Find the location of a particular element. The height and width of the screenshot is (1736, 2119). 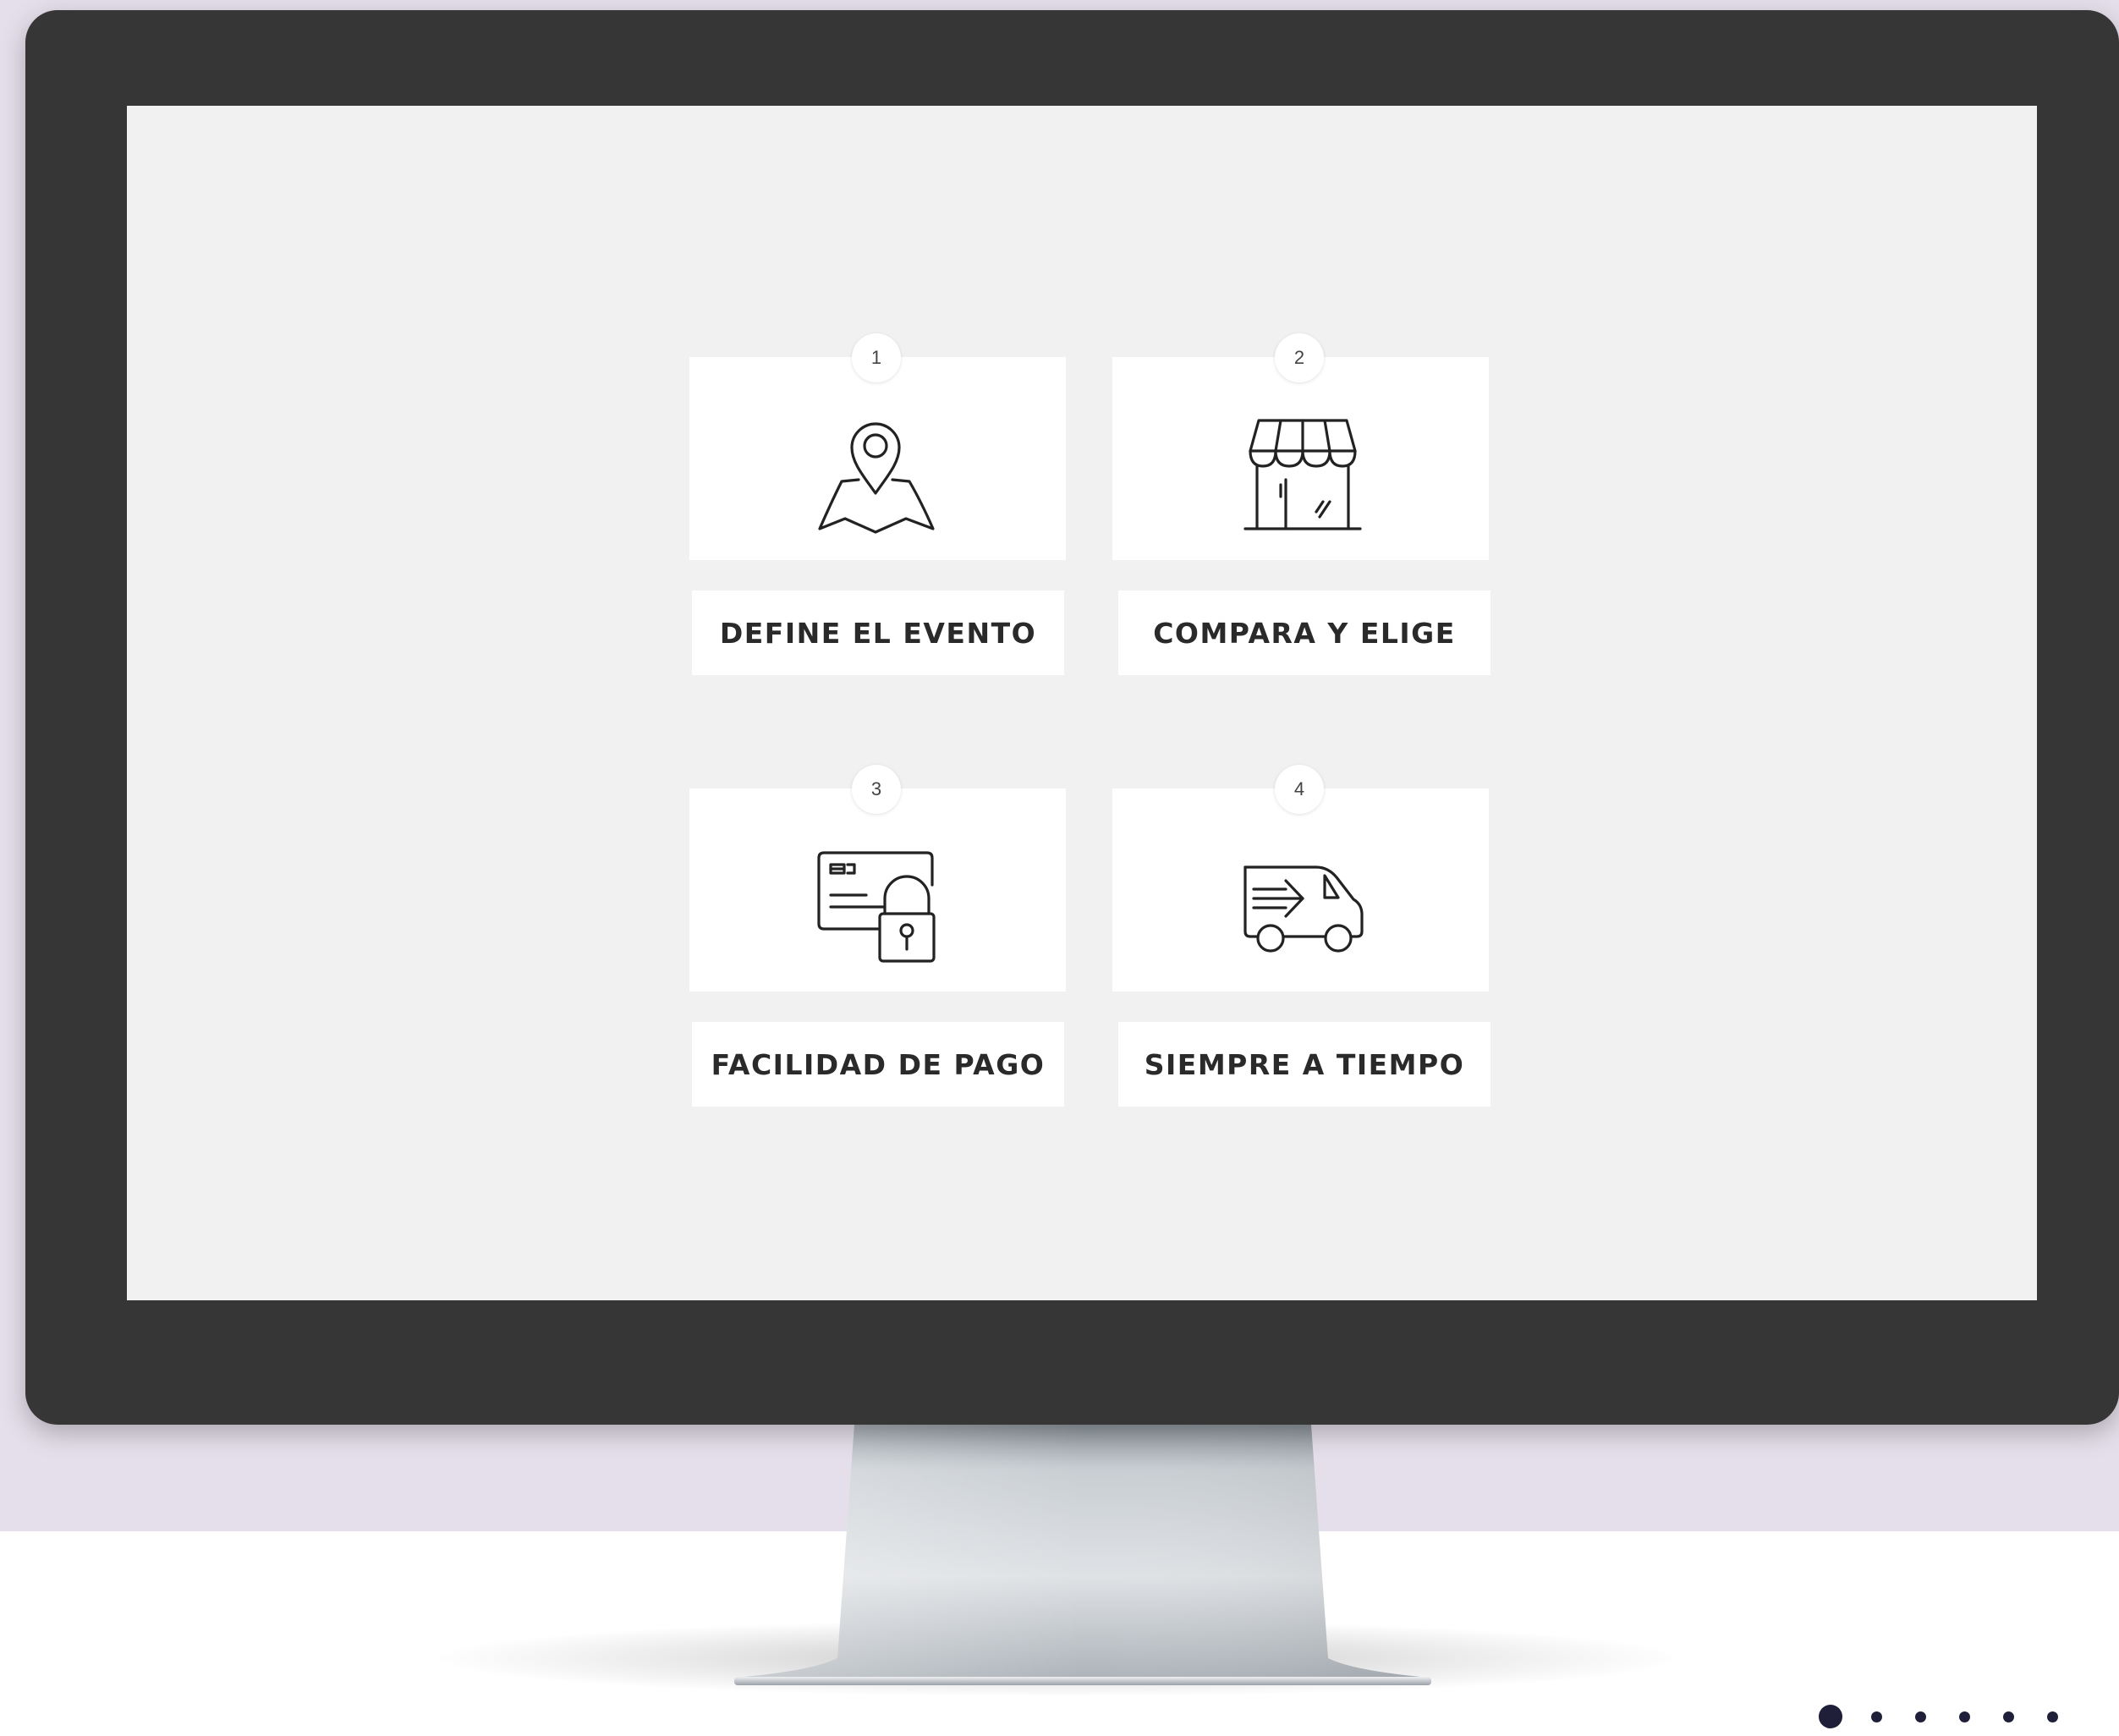

pagination-dot-active is located at coordinates (1831, 1716).